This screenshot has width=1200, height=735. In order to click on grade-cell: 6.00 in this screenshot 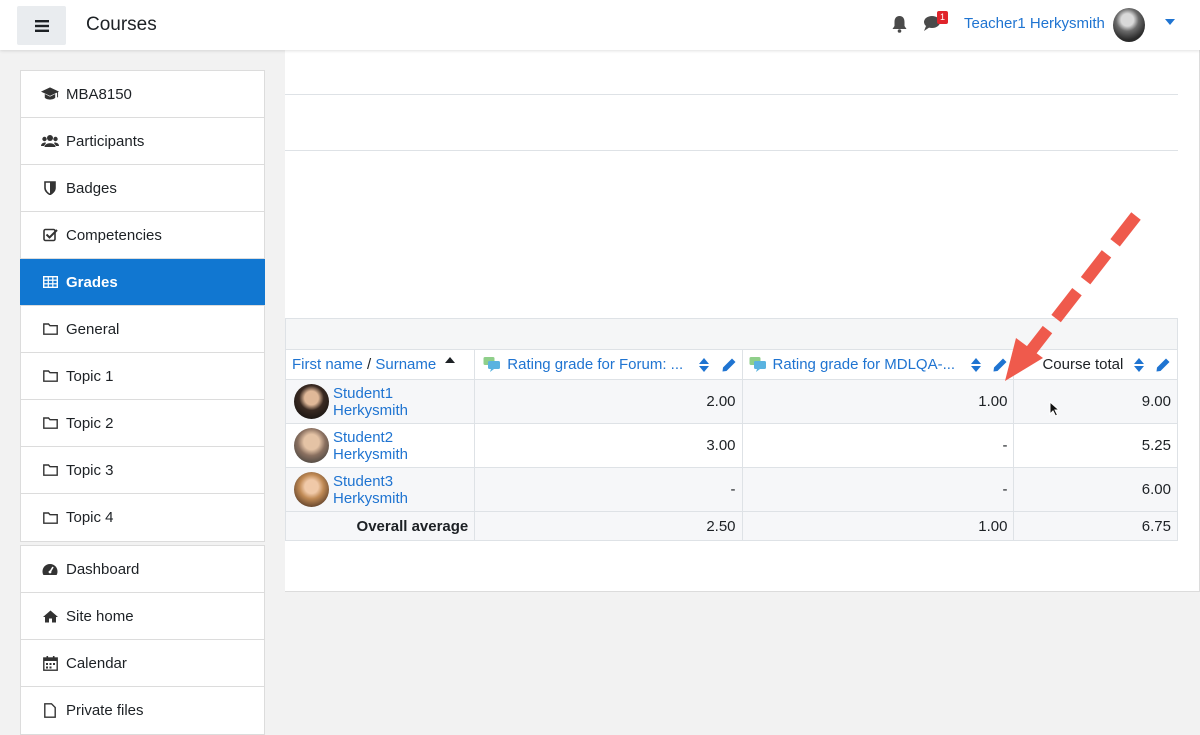, I will do `click(1095, 489)`.